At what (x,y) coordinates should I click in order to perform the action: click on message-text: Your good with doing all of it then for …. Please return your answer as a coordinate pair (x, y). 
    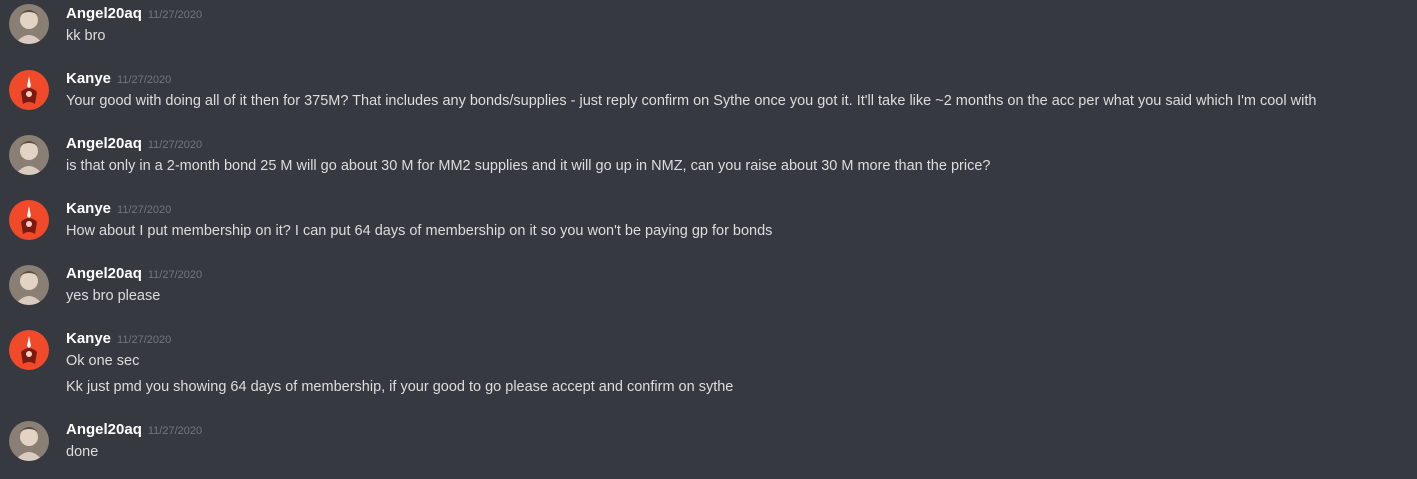
    Looking at the image, I should click on (691, 101).